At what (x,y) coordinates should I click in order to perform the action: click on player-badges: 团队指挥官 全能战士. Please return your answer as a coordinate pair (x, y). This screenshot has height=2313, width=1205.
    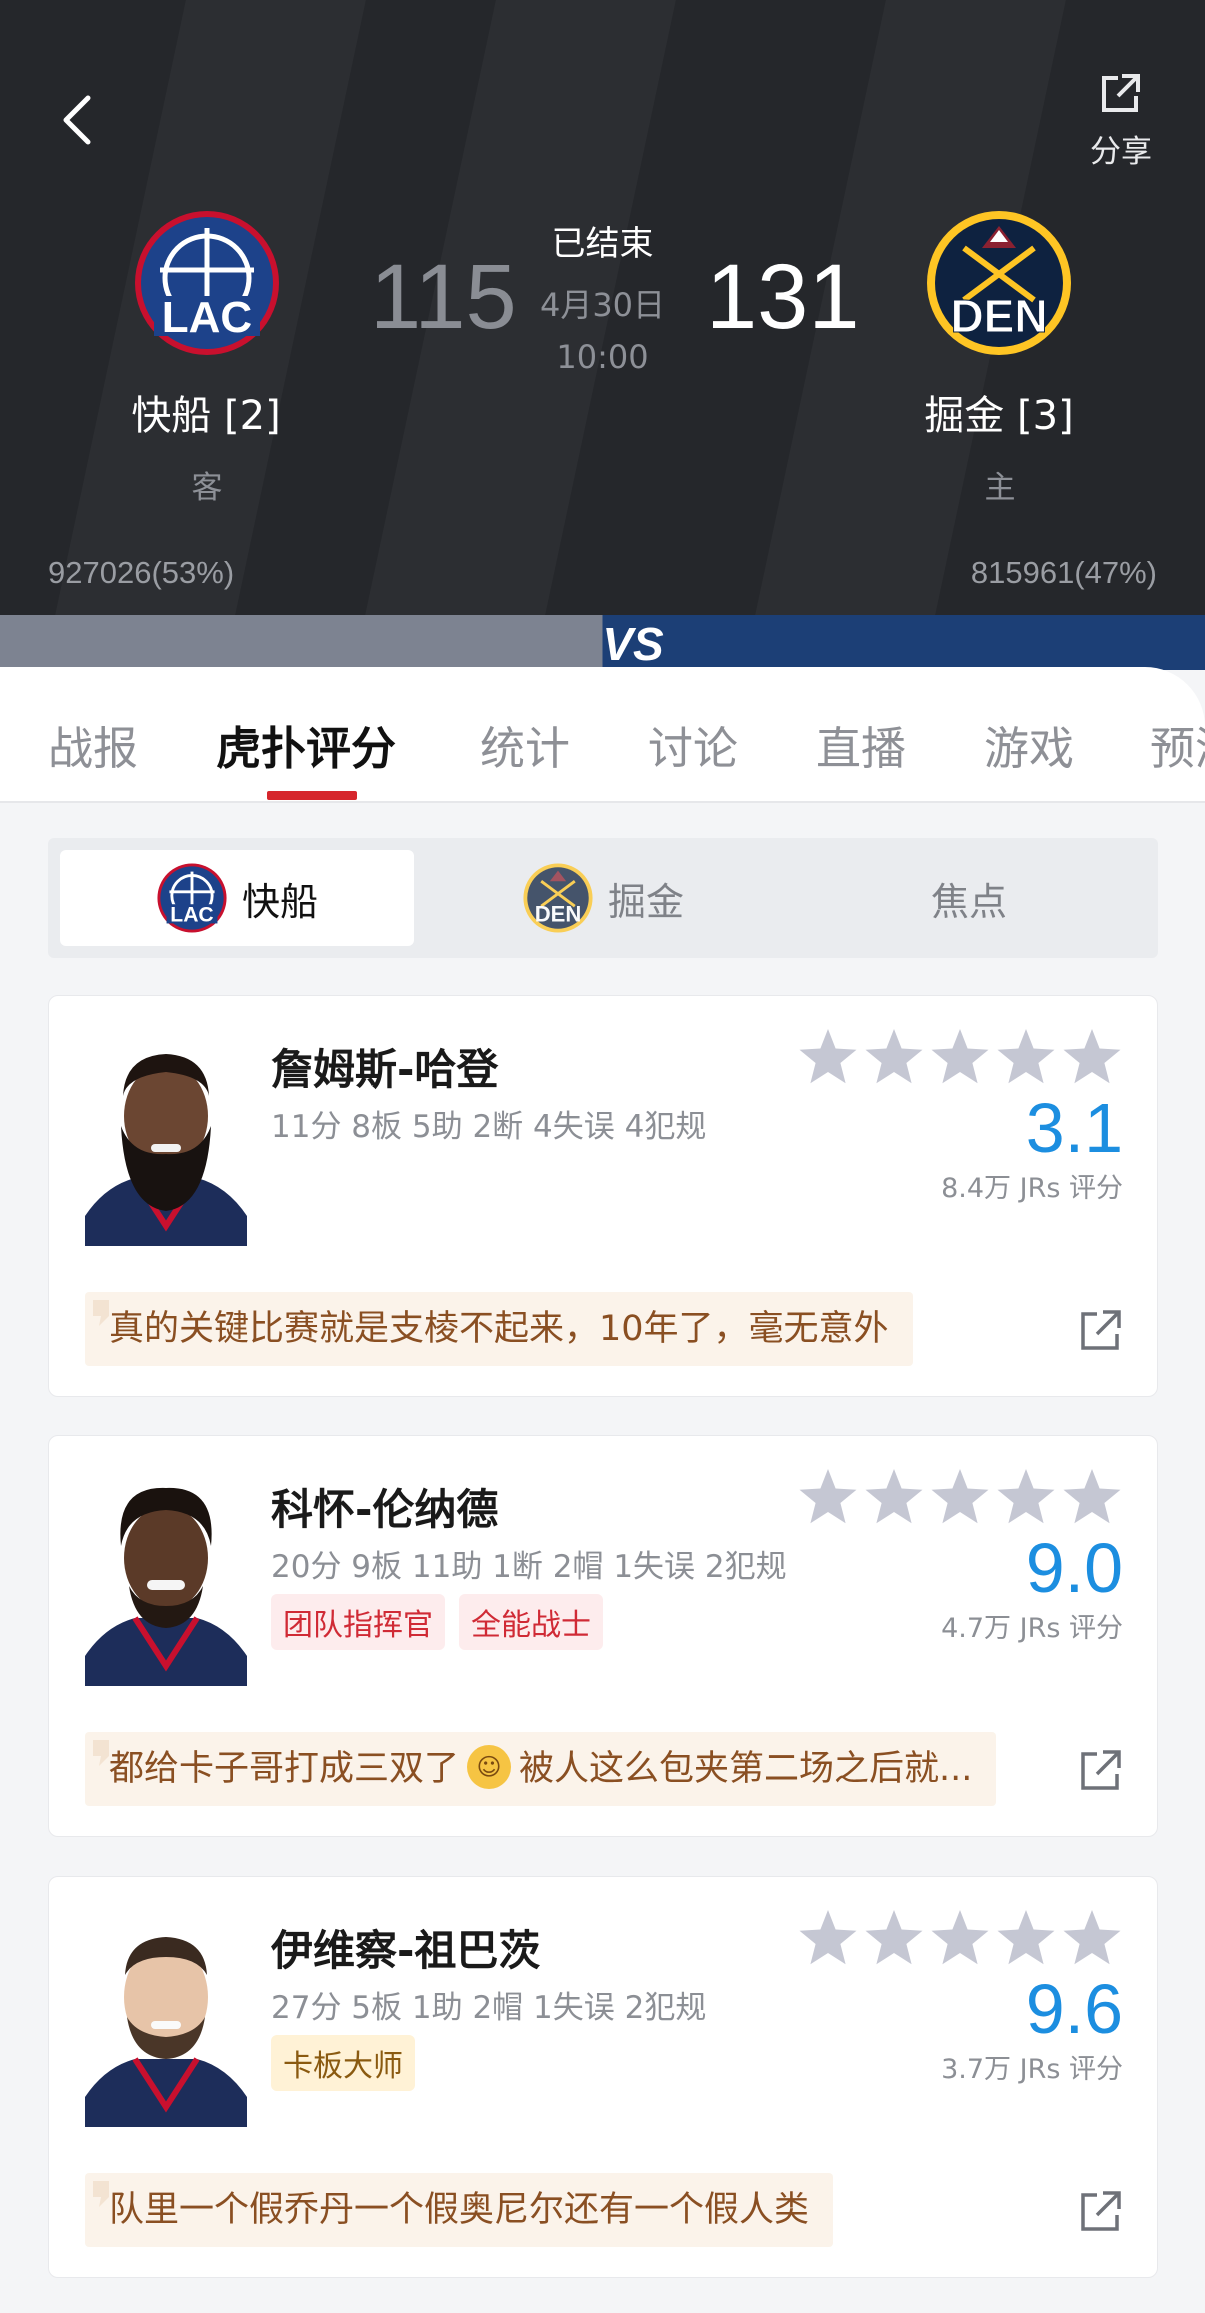
    Looking at the image, I should click on (437, 1622).